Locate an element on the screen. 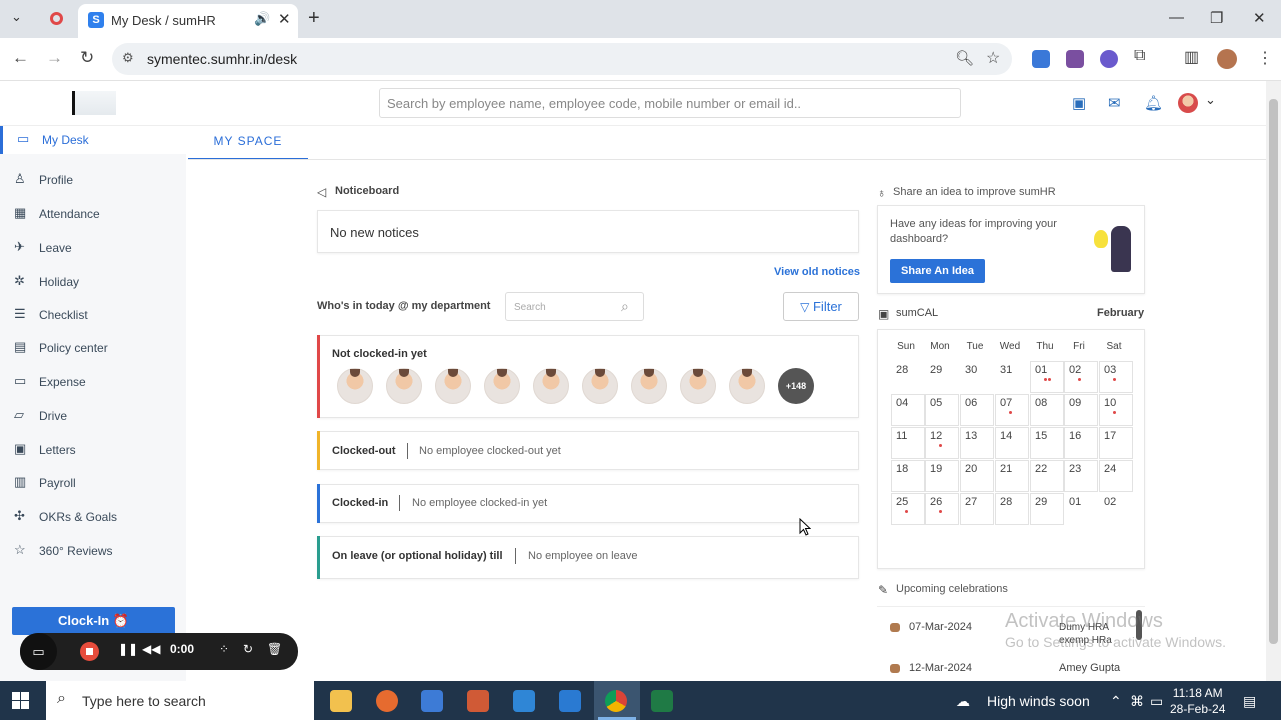 The width and height of the screenshot is (1281, 720). restart-icon: ↻ is located at coordinates (248, 649).